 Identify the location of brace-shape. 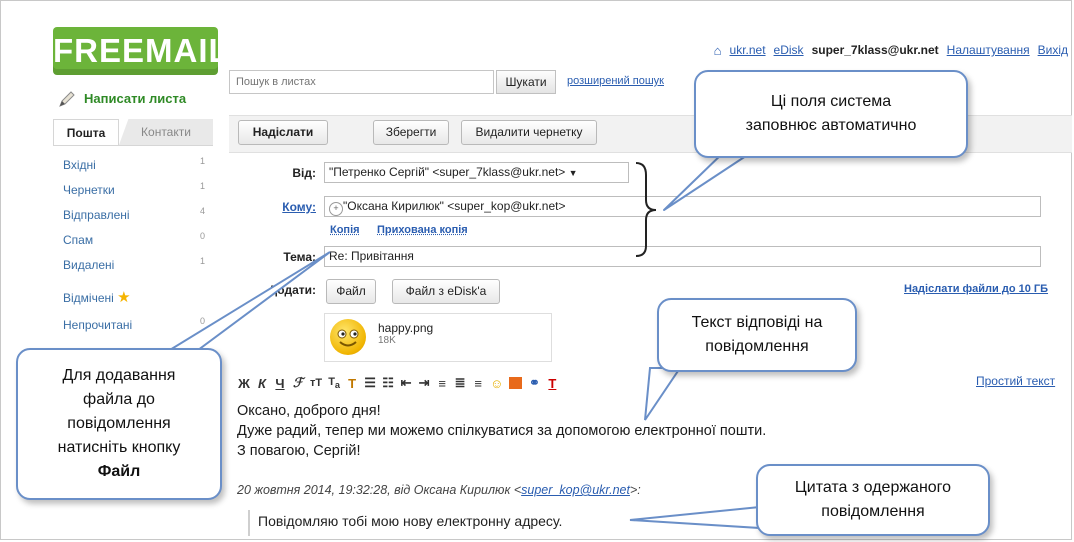
(646, 209).